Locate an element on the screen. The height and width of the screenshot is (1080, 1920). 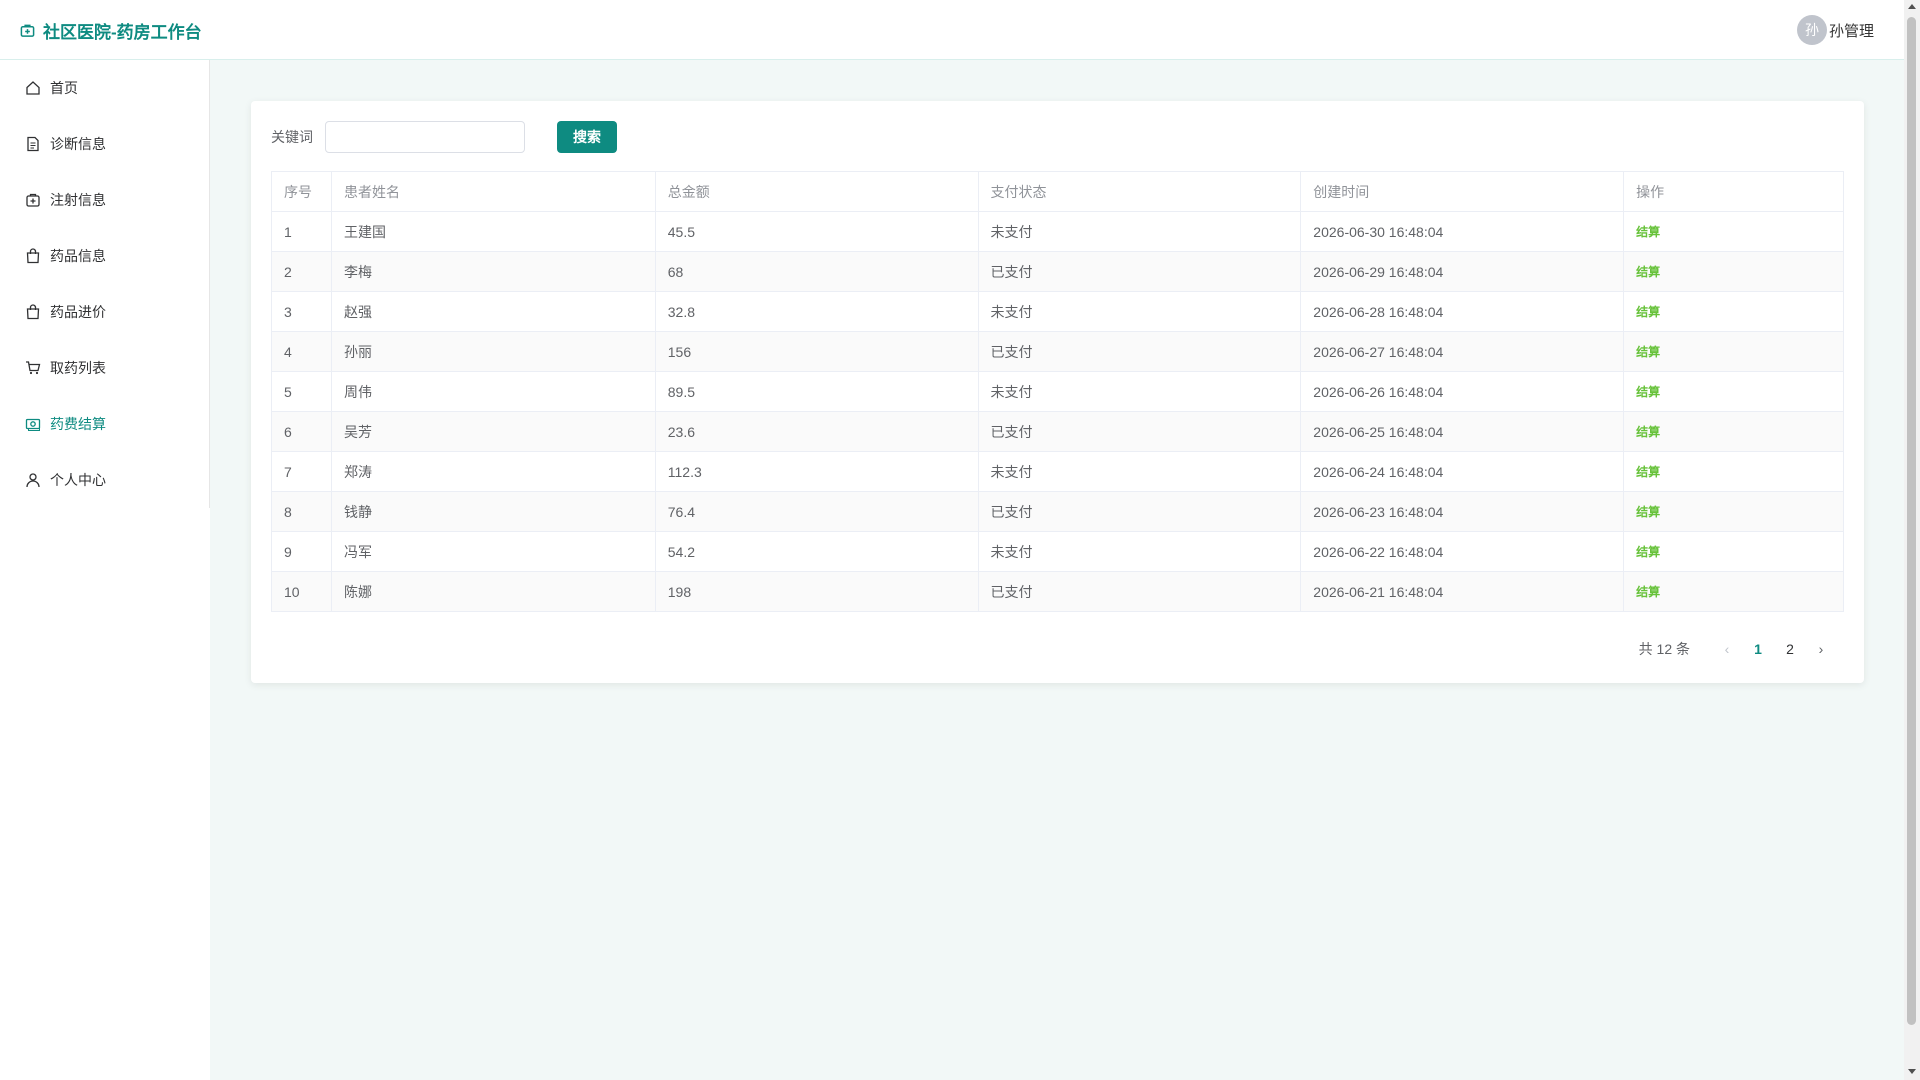
sidebar-item-drug-info: 药品信息 is located at coordinates (104, 256).